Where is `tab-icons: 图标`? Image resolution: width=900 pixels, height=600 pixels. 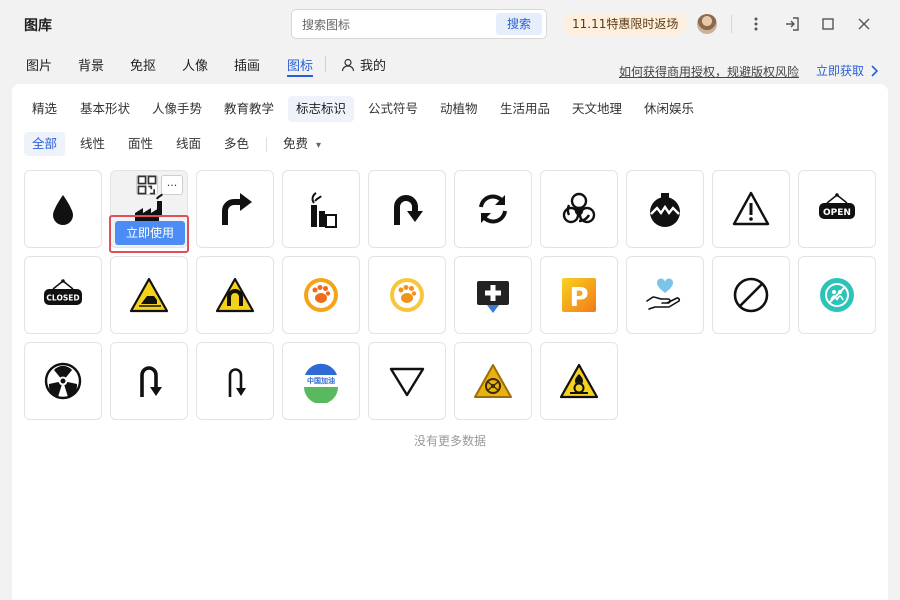
tab-icons: 图标 is located at coordinates (300, 64).